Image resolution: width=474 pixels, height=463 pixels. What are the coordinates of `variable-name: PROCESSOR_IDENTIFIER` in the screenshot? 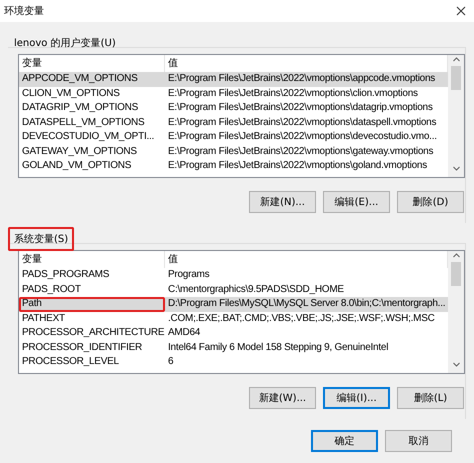 It's located at (92, 347).